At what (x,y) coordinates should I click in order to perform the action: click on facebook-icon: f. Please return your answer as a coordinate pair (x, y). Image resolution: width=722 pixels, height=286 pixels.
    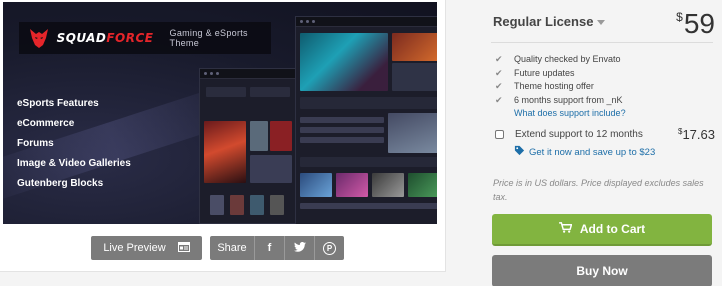
    Looking at the image, I should click on (269, 248).